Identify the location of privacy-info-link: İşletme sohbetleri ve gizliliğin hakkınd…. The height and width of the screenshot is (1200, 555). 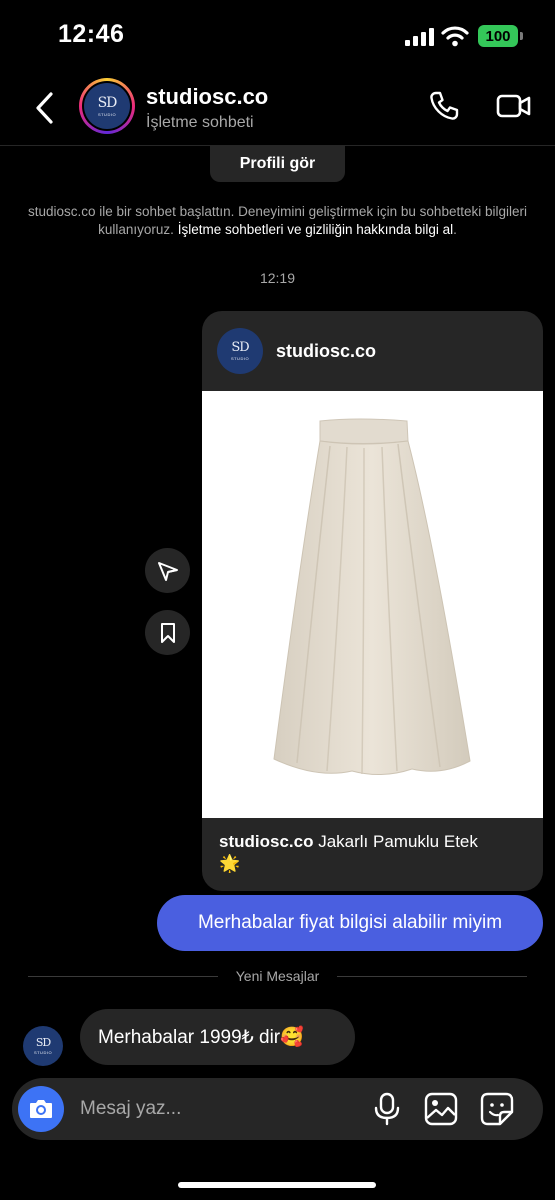
(315, 229).